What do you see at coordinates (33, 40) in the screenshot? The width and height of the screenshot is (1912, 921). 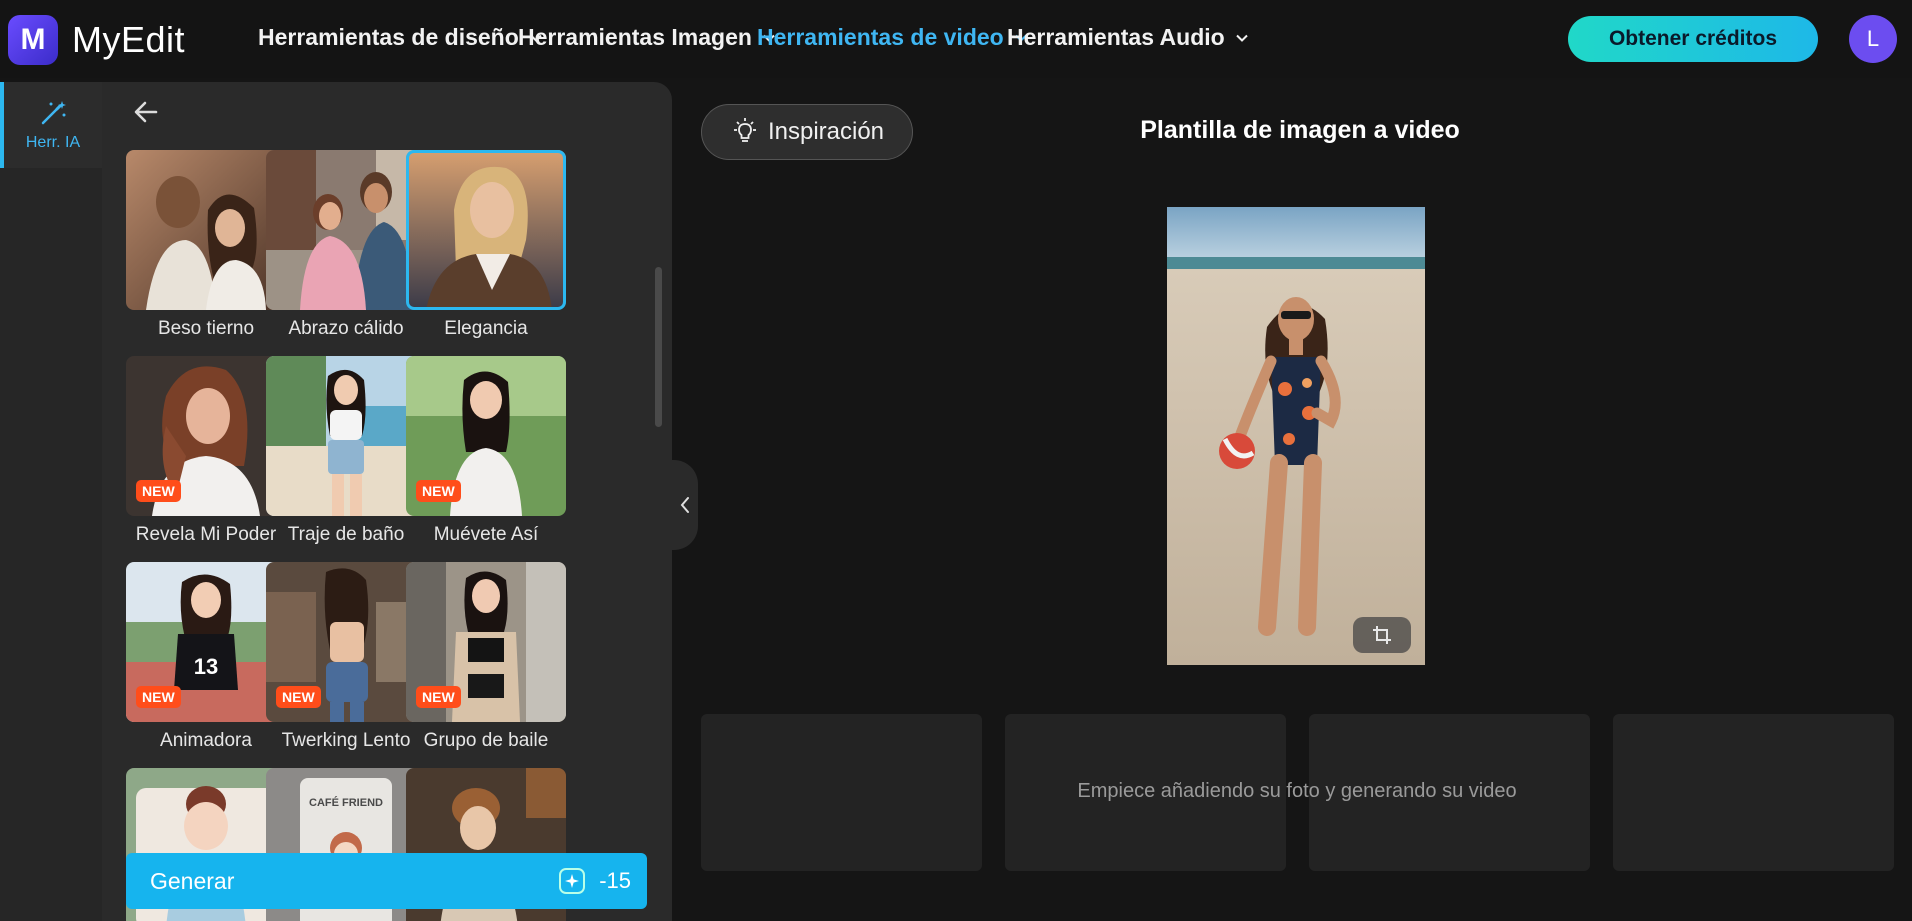 I see `myedit-logo-icon: M` at bounding box center [33, 40].